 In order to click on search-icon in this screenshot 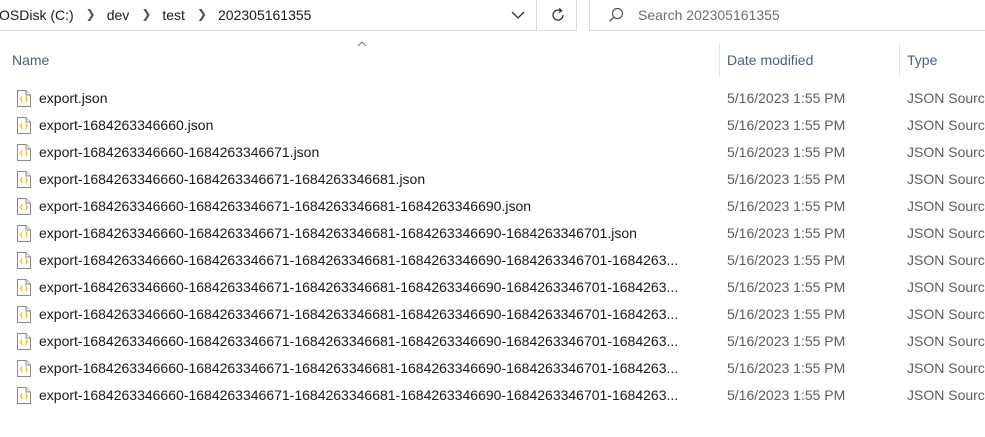, I will do `click(616, 15)`.